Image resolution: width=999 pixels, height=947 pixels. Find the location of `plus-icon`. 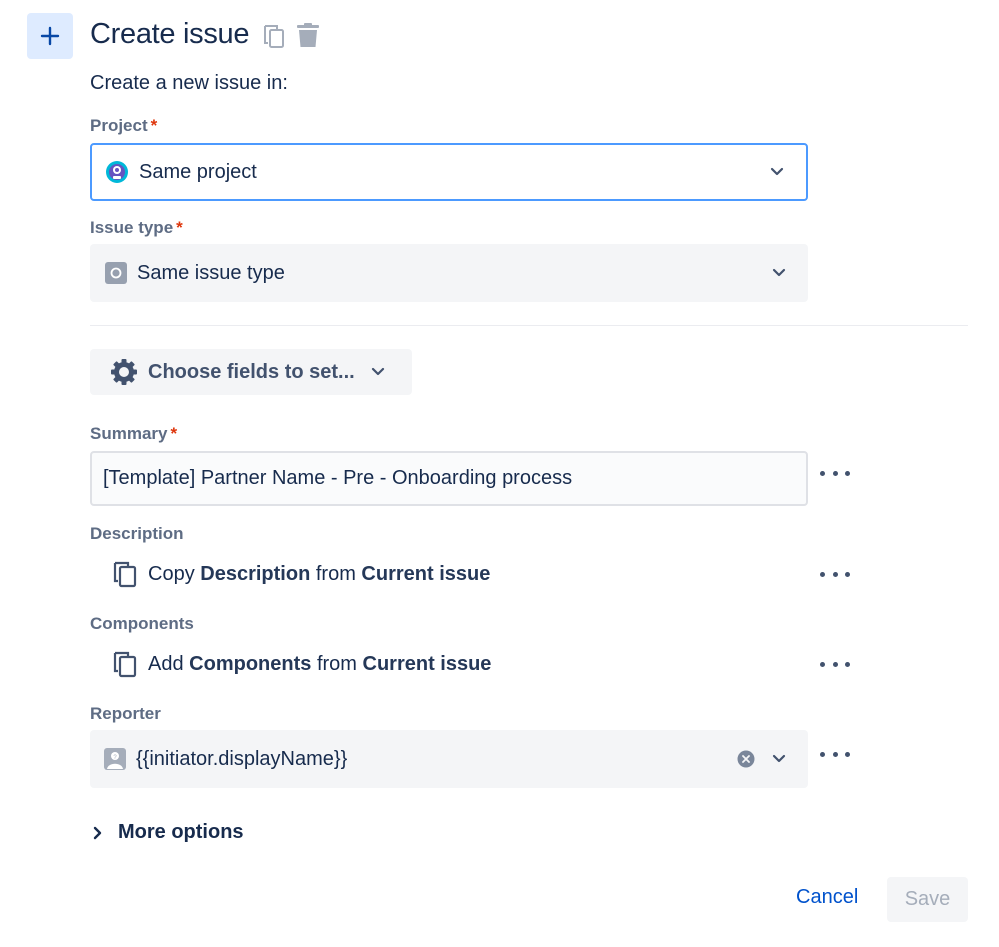

plus-icon is located at coordinates (50, 36).